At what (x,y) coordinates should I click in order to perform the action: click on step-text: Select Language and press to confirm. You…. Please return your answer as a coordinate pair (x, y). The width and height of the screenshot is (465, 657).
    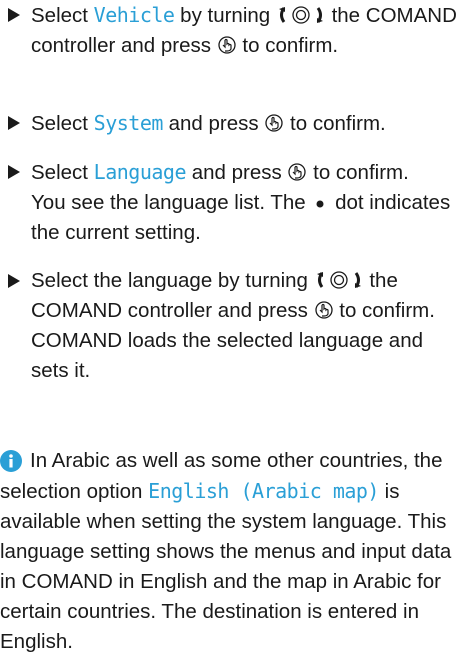
    Looking at the image, I should click on (241, 202).